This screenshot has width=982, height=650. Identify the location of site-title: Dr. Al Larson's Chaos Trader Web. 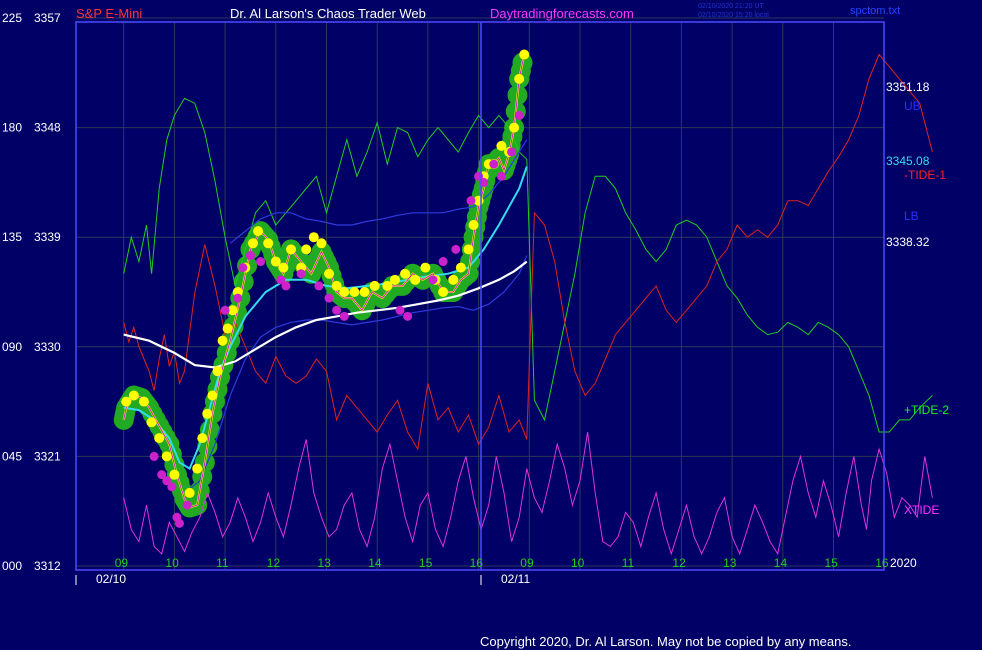
(328, 13).